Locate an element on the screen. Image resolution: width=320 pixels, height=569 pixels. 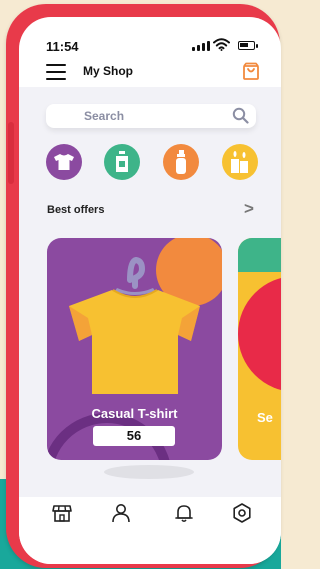
status-bar: 11:54 is located at coordinates (150, 37).